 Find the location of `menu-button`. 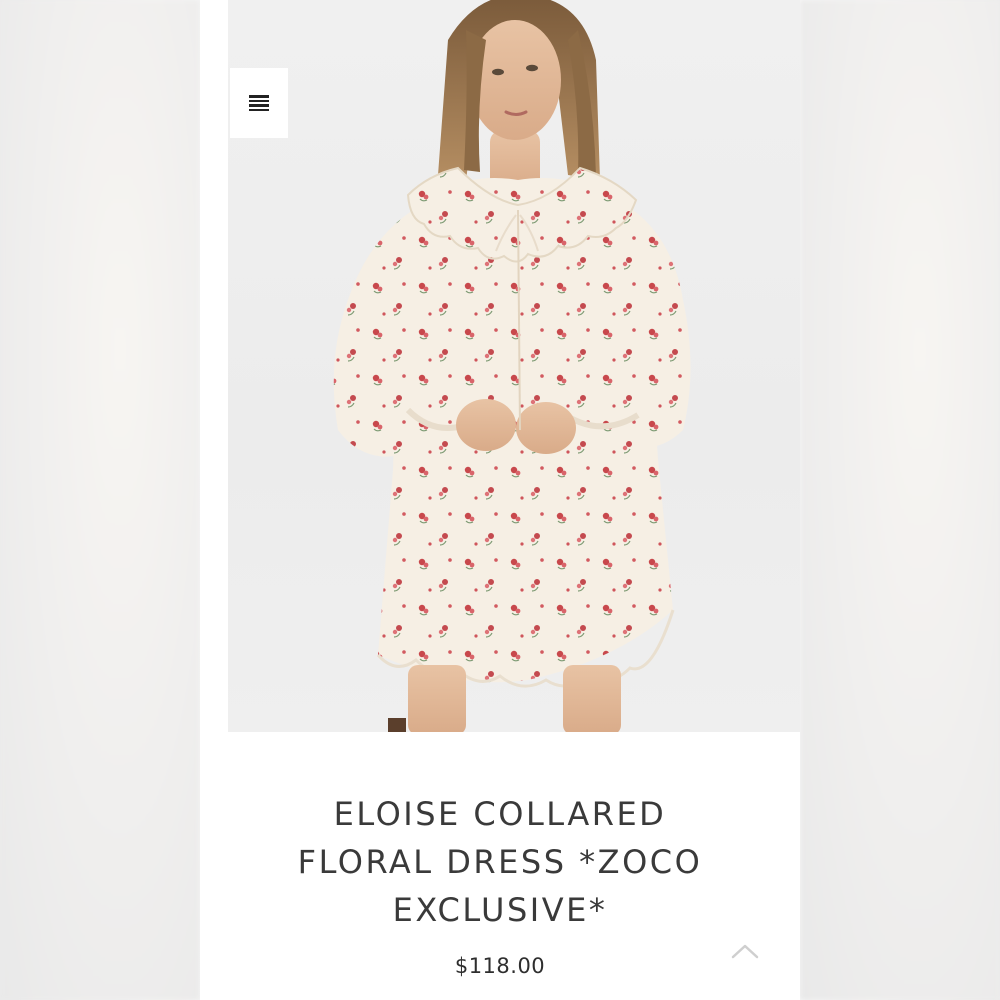

menu-button is located at coordinates (259, 103).